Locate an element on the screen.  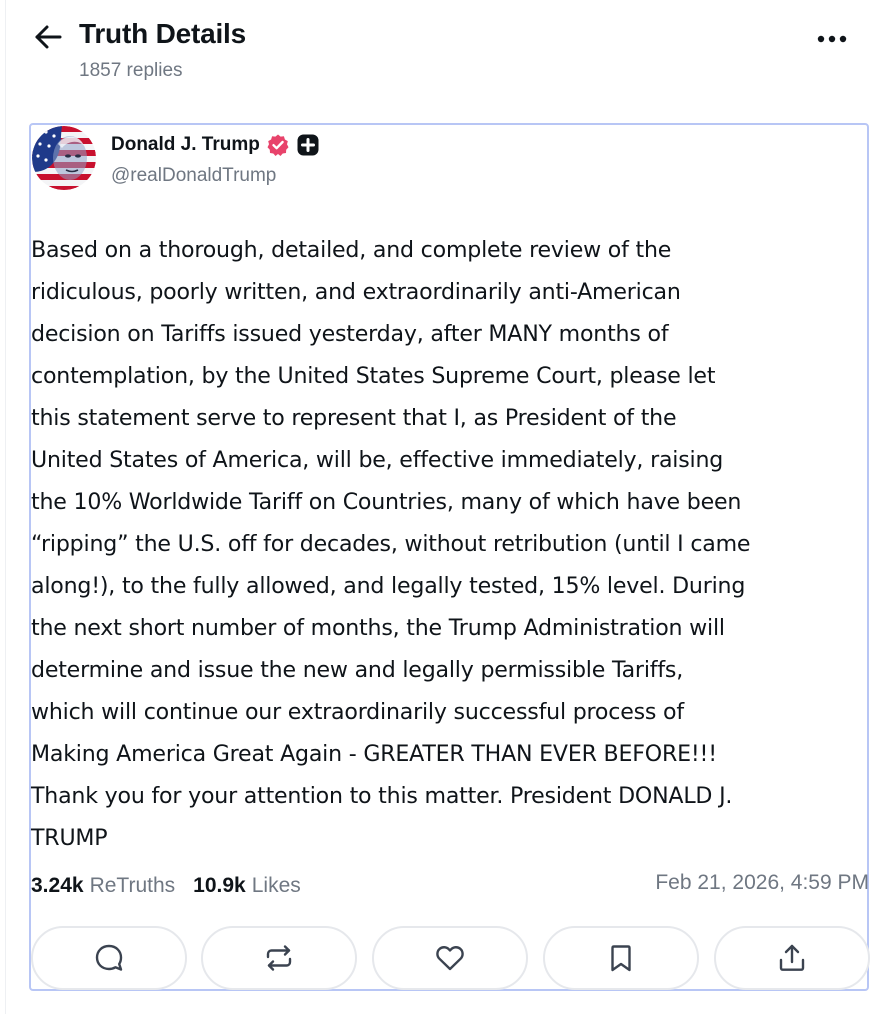
verified-badge-icon is located at coordinates (278, 145).